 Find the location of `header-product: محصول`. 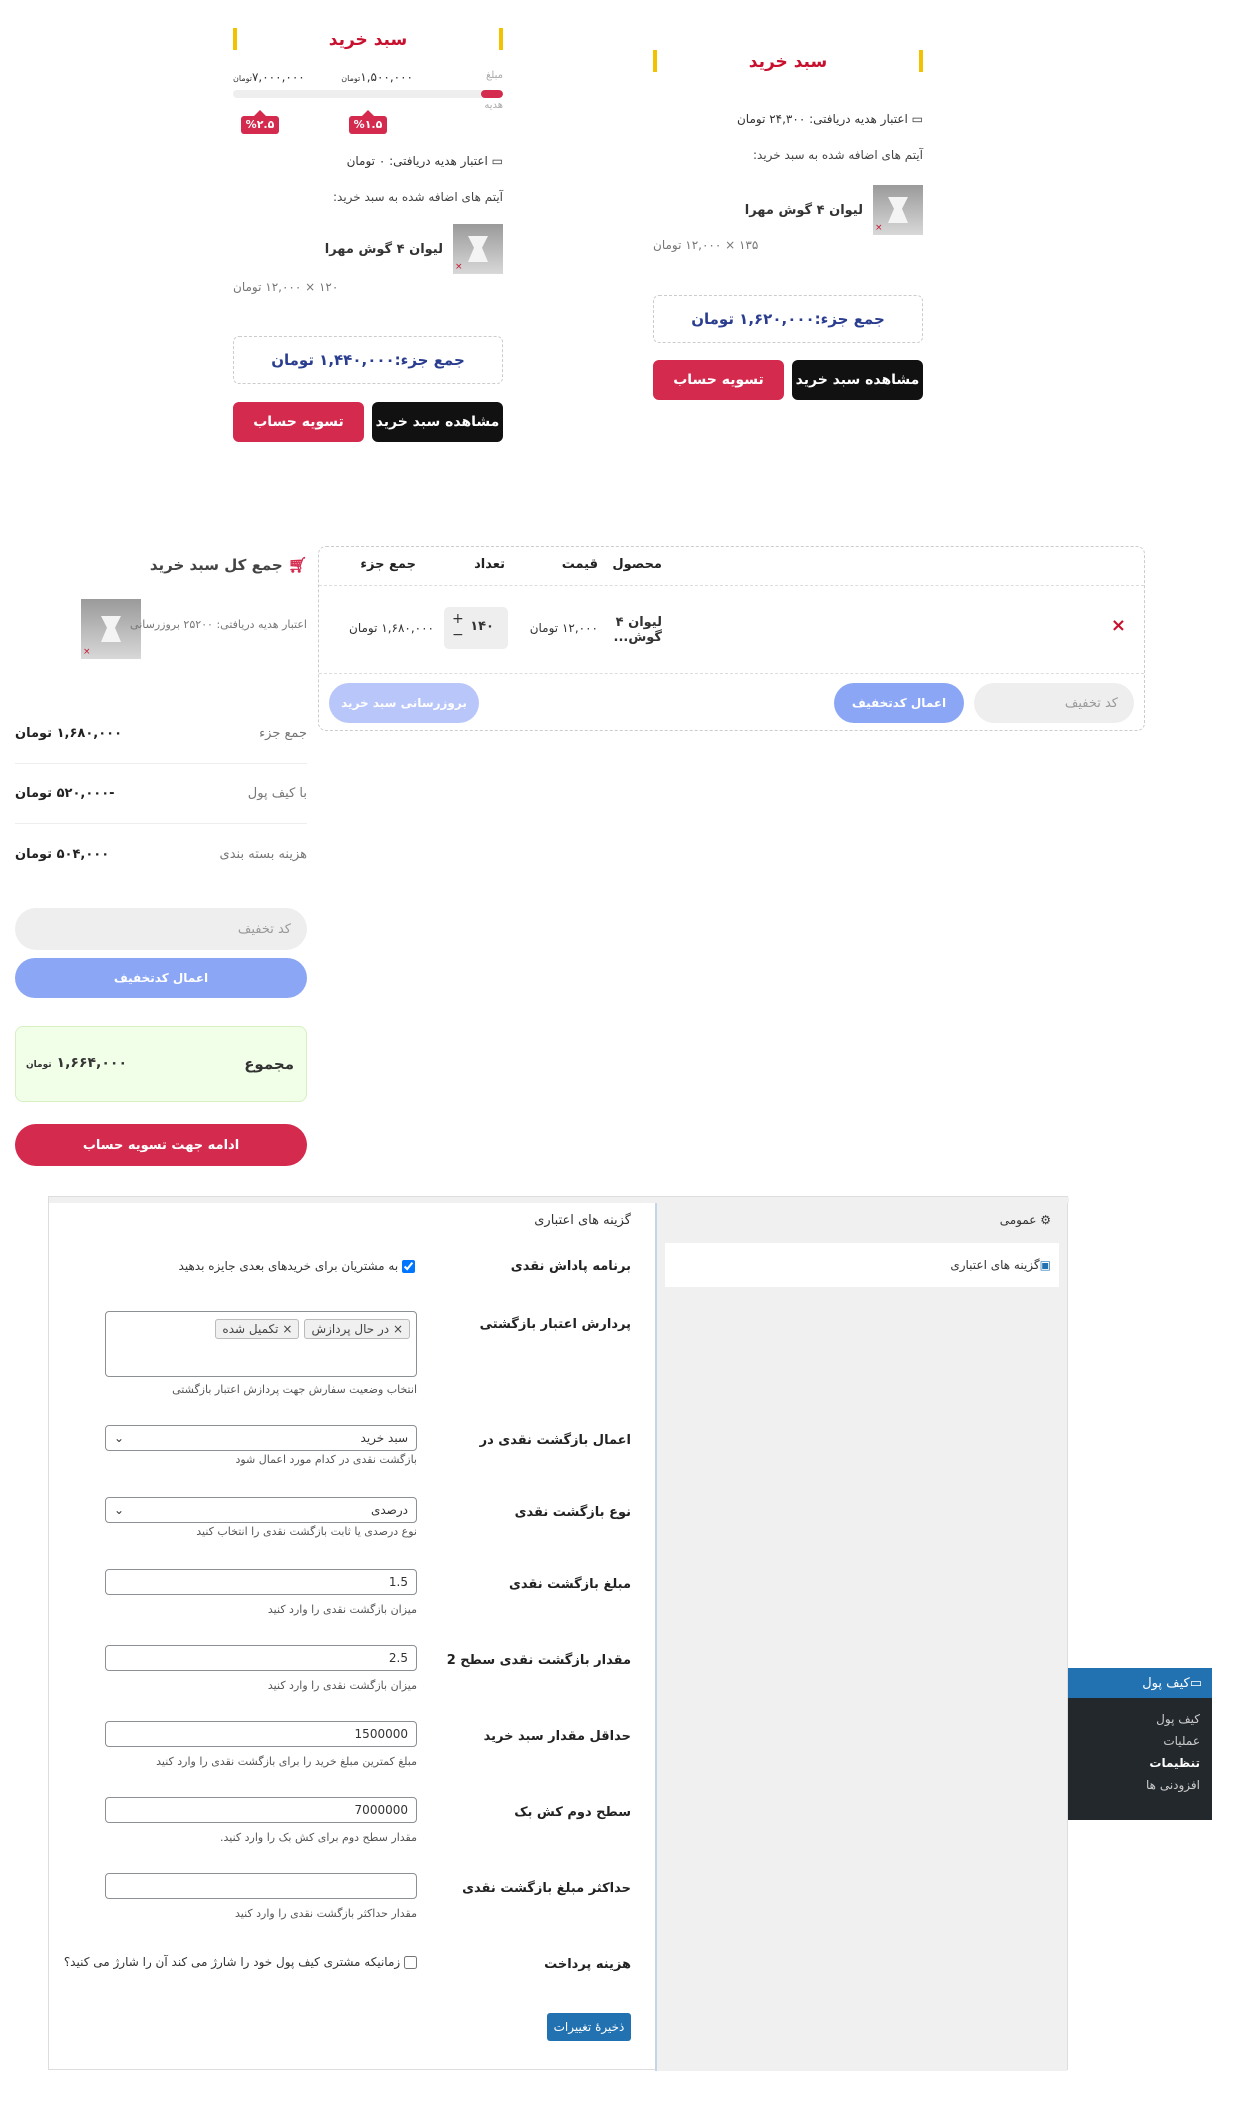

header-product: محصول is located at coordinates (637, 564).